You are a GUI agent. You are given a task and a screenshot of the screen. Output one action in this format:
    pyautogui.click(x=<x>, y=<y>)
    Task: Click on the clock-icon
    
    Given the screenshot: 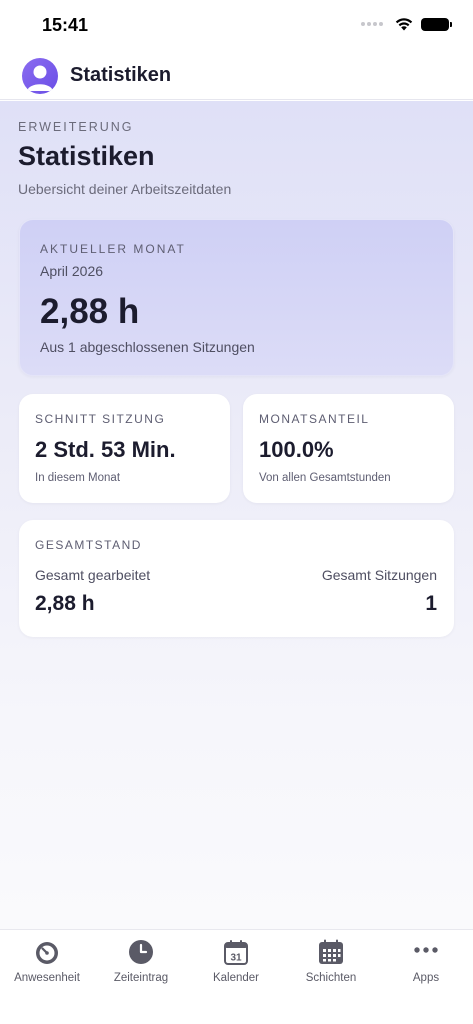 What is the action you would take?
    pyautogui.click(x=141, y=952)
    